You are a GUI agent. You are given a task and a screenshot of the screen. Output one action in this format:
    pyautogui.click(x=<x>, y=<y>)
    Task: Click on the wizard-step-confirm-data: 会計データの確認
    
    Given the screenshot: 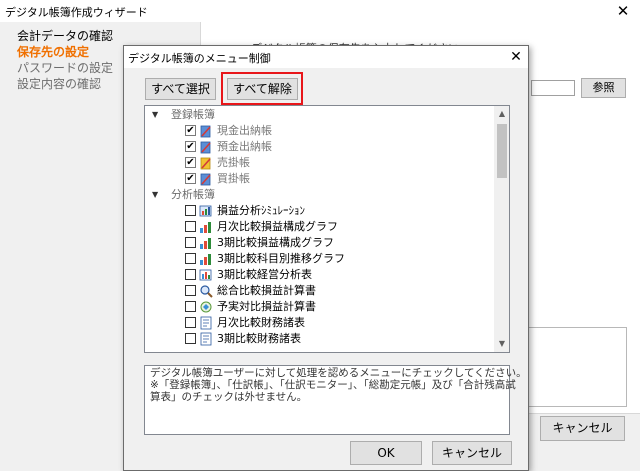 What is the action you would take?
    pyautogui.click(x=65, y=36)
    